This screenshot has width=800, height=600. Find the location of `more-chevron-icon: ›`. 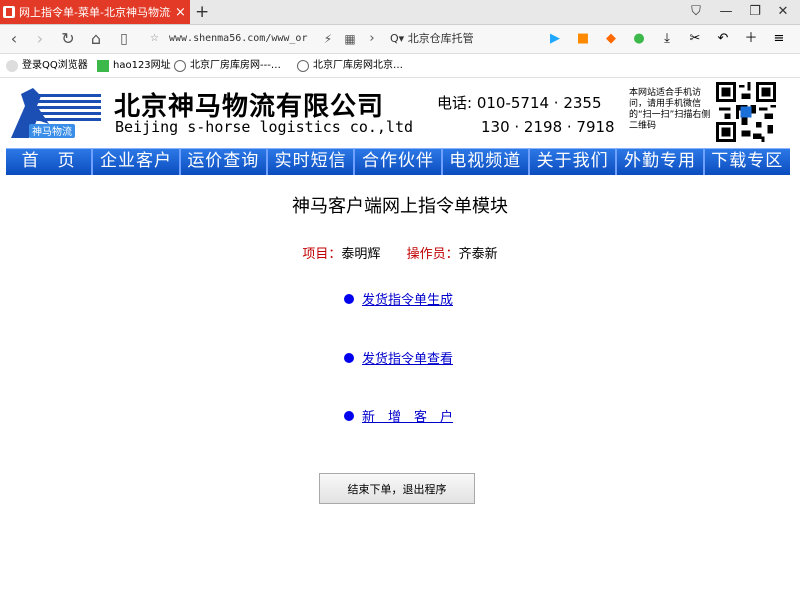

more-chevron-icon: › is located at coordinates (372, 39).